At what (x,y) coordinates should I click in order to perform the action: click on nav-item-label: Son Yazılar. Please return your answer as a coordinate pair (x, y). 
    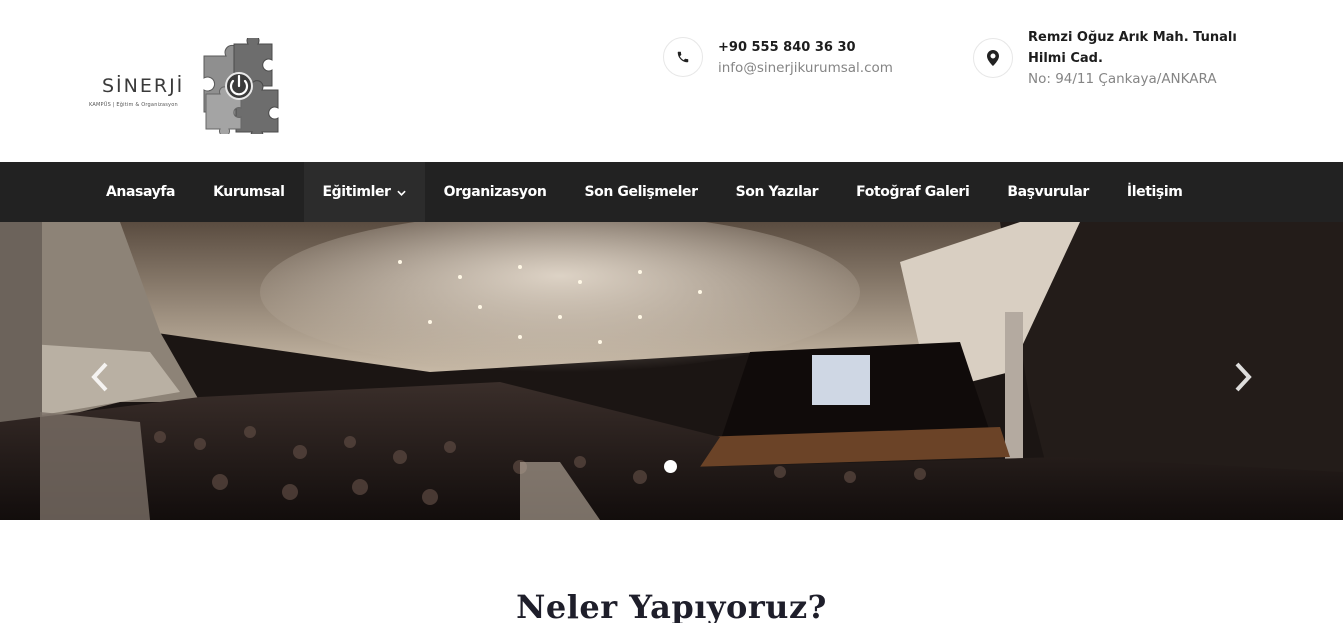
    Looking at the image, I should click on (777, 192).